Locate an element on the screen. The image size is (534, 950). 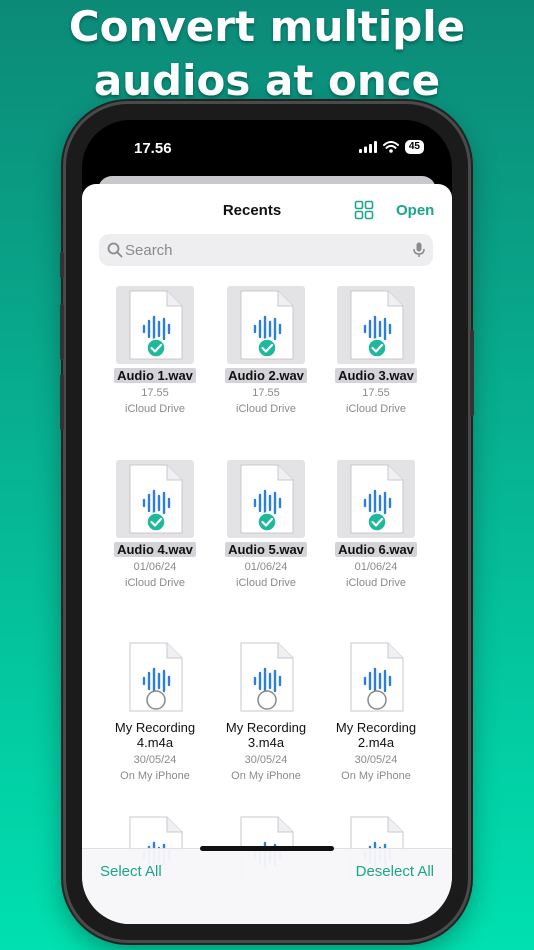
status-icons: 45 is located at coordinates (391, 147).